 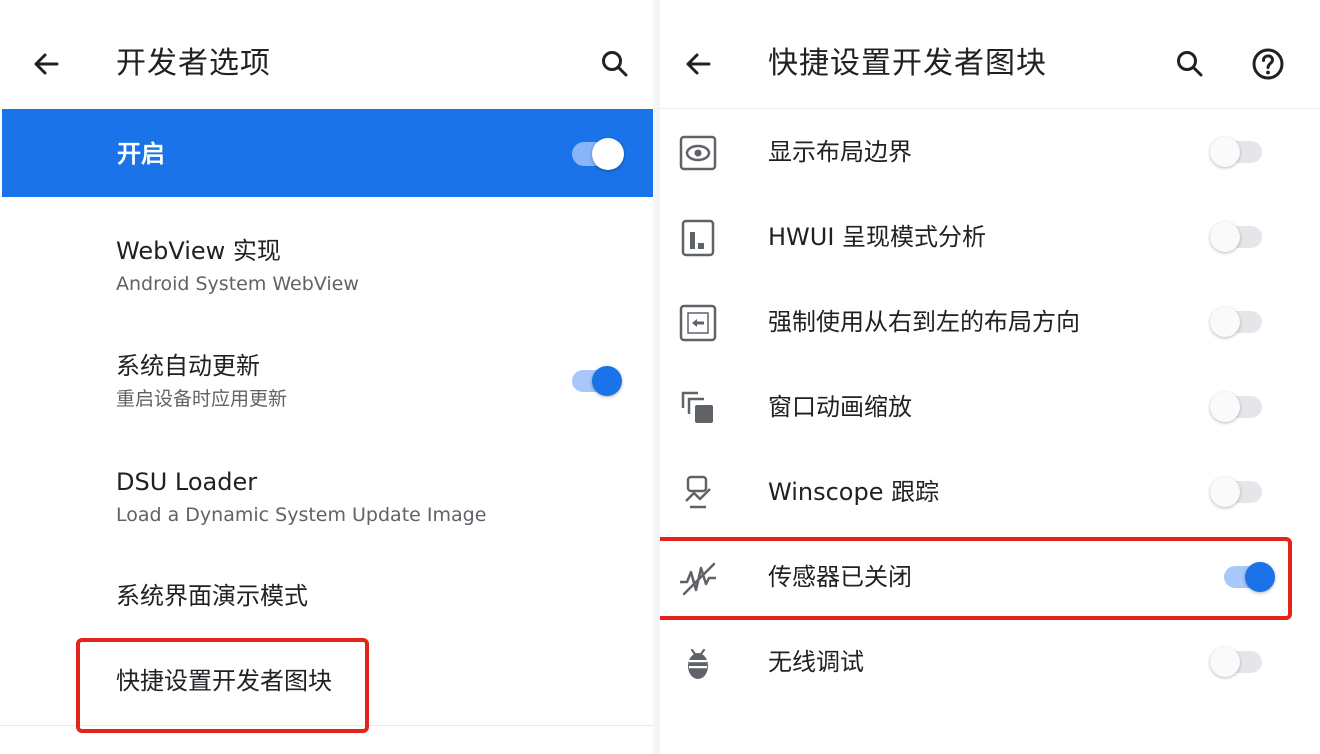 I want to click on animation-scale-icon, so click(x=697, y=407).